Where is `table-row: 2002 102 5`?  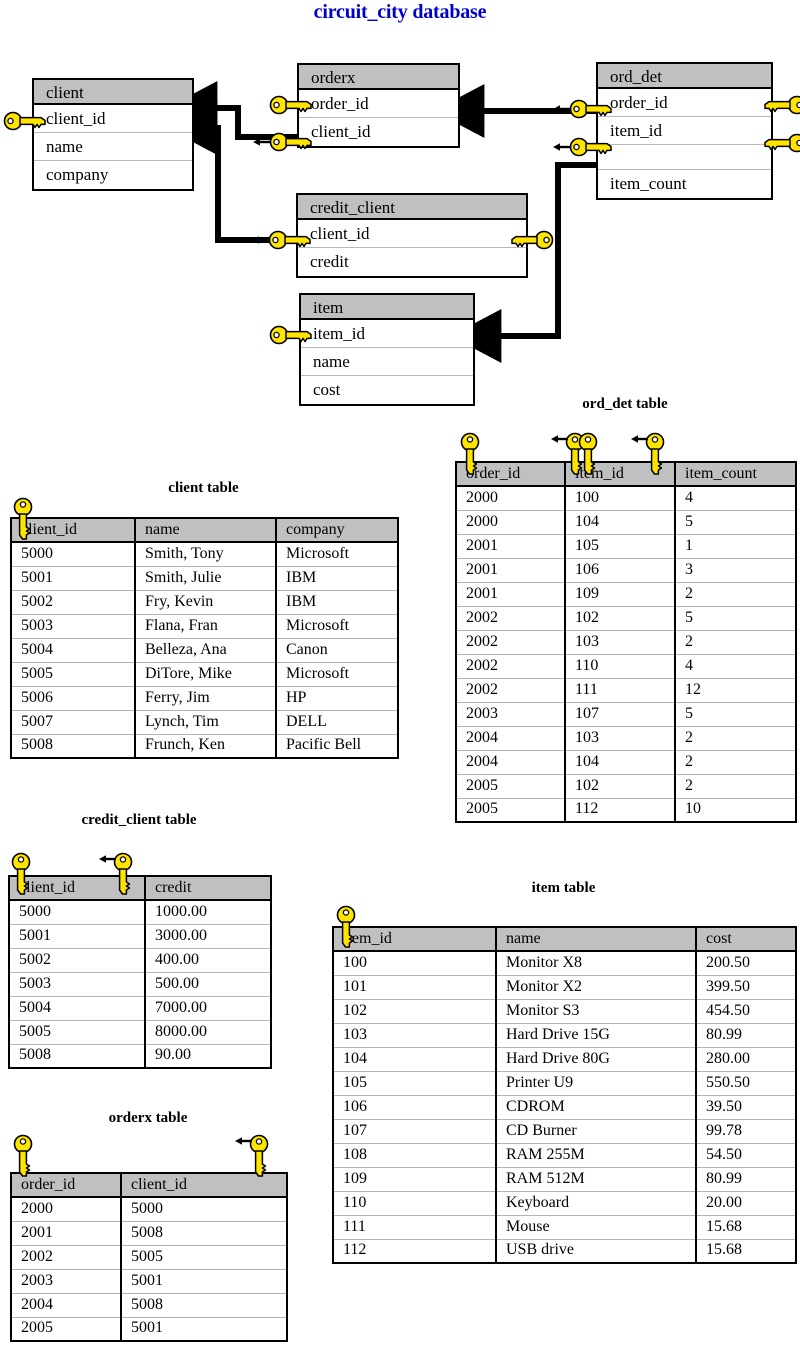 table-row: 2002 102 5 is located at coordinates (626, 618).